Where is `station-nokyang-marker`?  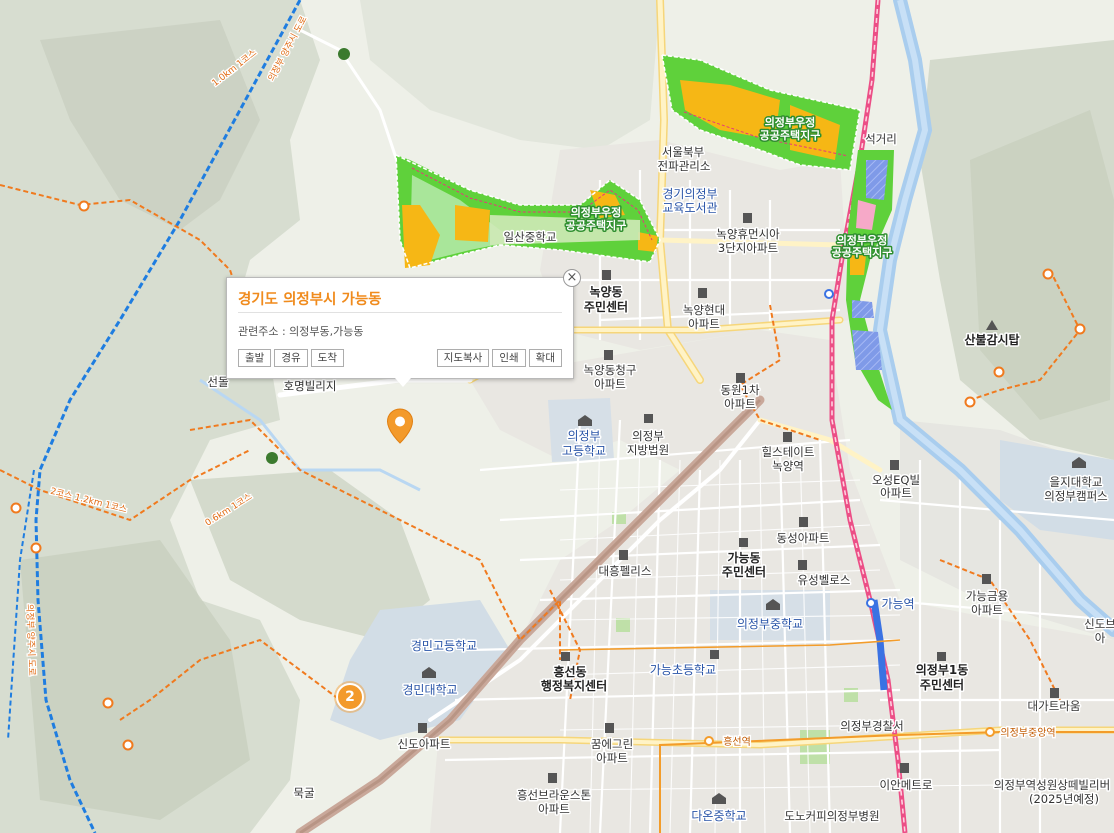 station-nokyang-marker is located at coordinates (829, 294).